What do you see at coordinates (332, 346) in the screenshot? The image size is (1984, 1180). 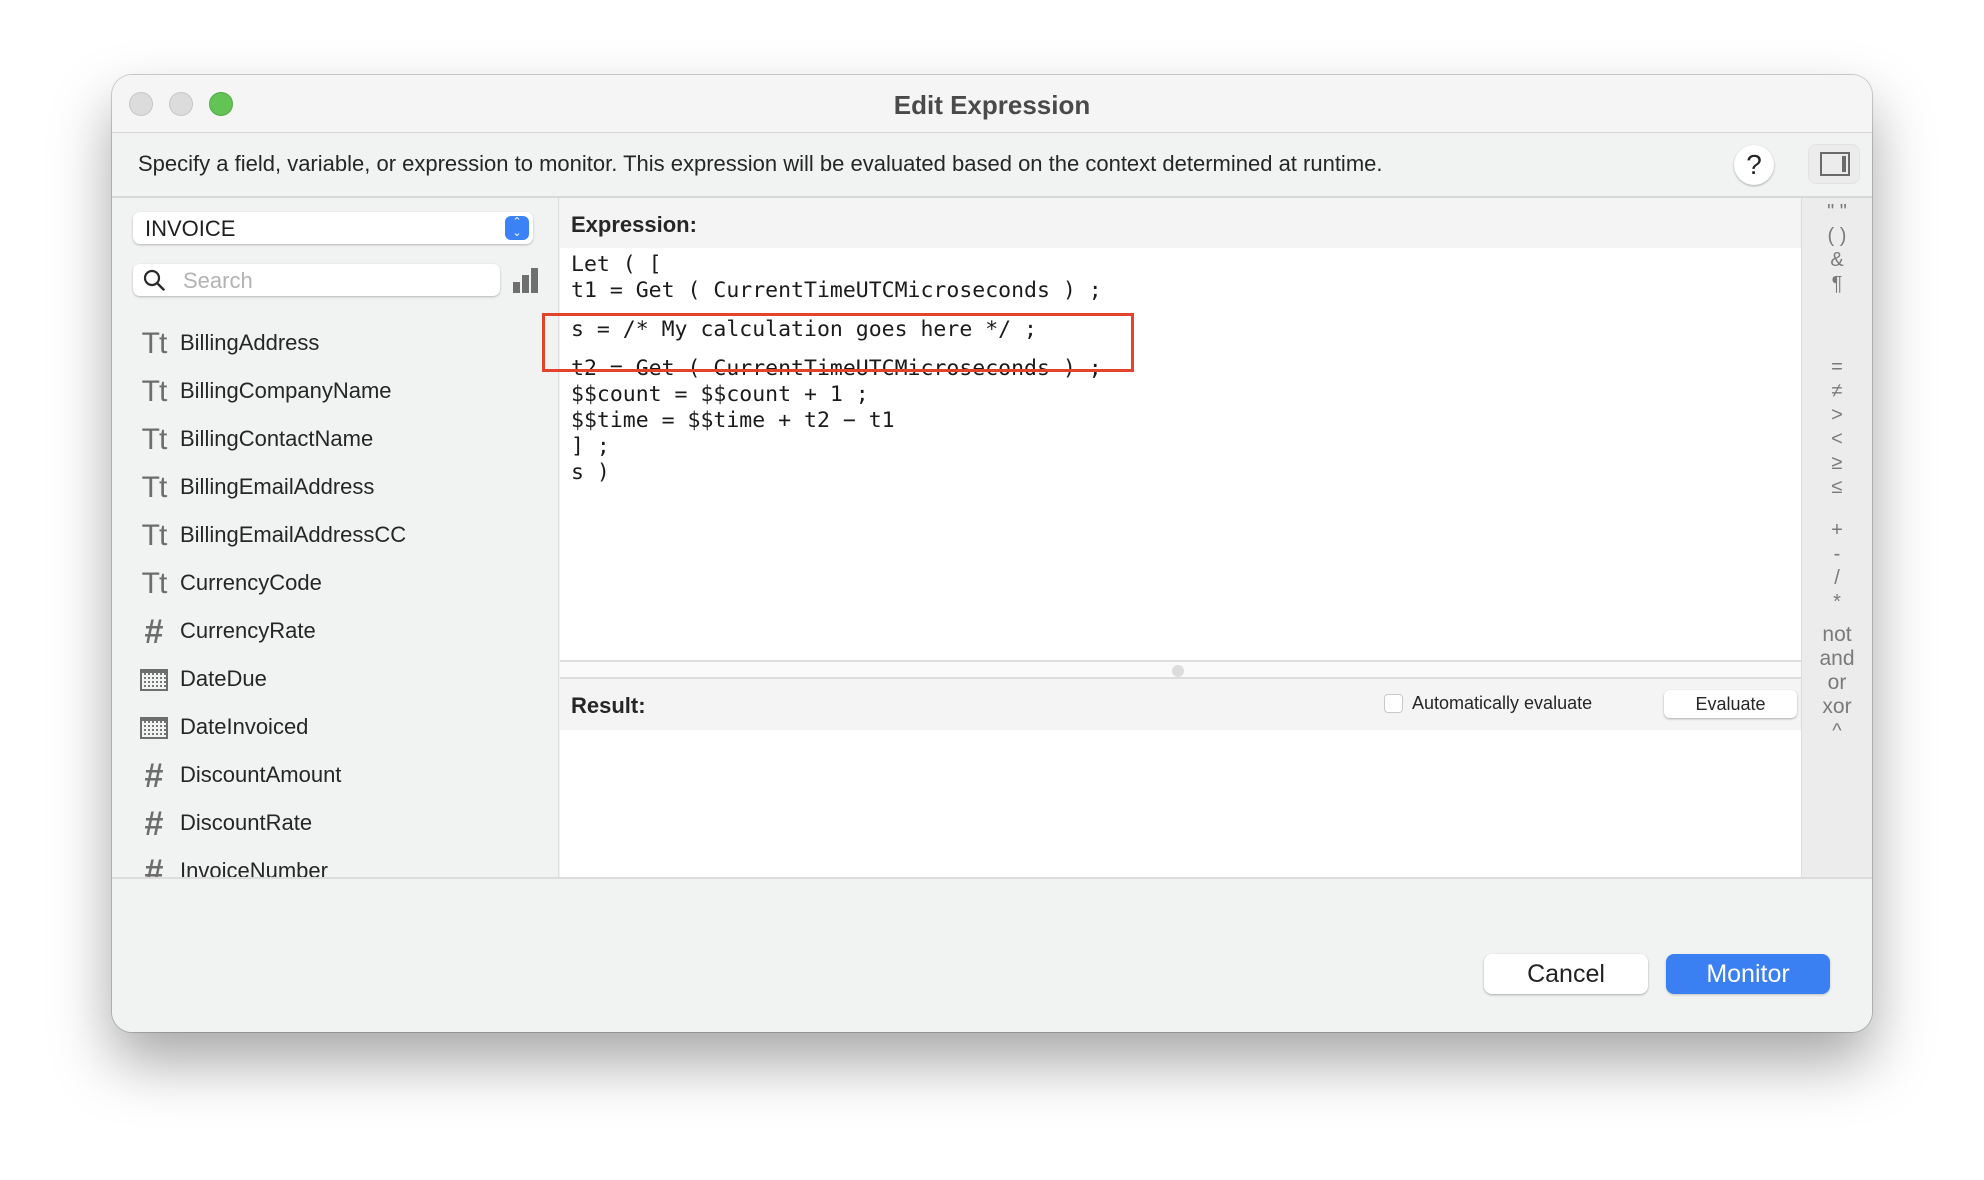 I see `field-list-item: Tt BillingAddress` at bounding box center [332, 346].